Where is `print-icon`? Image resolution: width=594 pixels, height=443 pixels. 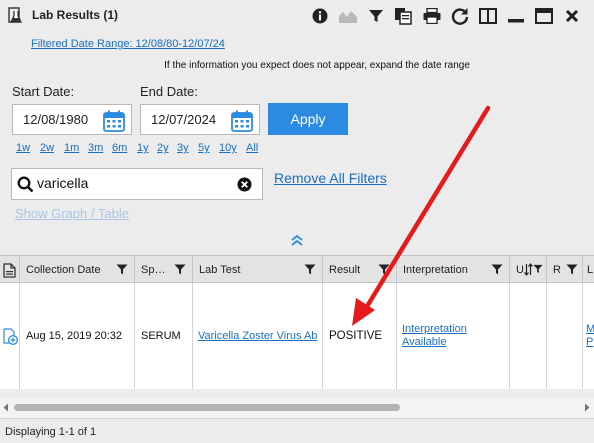 print-icon is located at coordinates (432, 16).